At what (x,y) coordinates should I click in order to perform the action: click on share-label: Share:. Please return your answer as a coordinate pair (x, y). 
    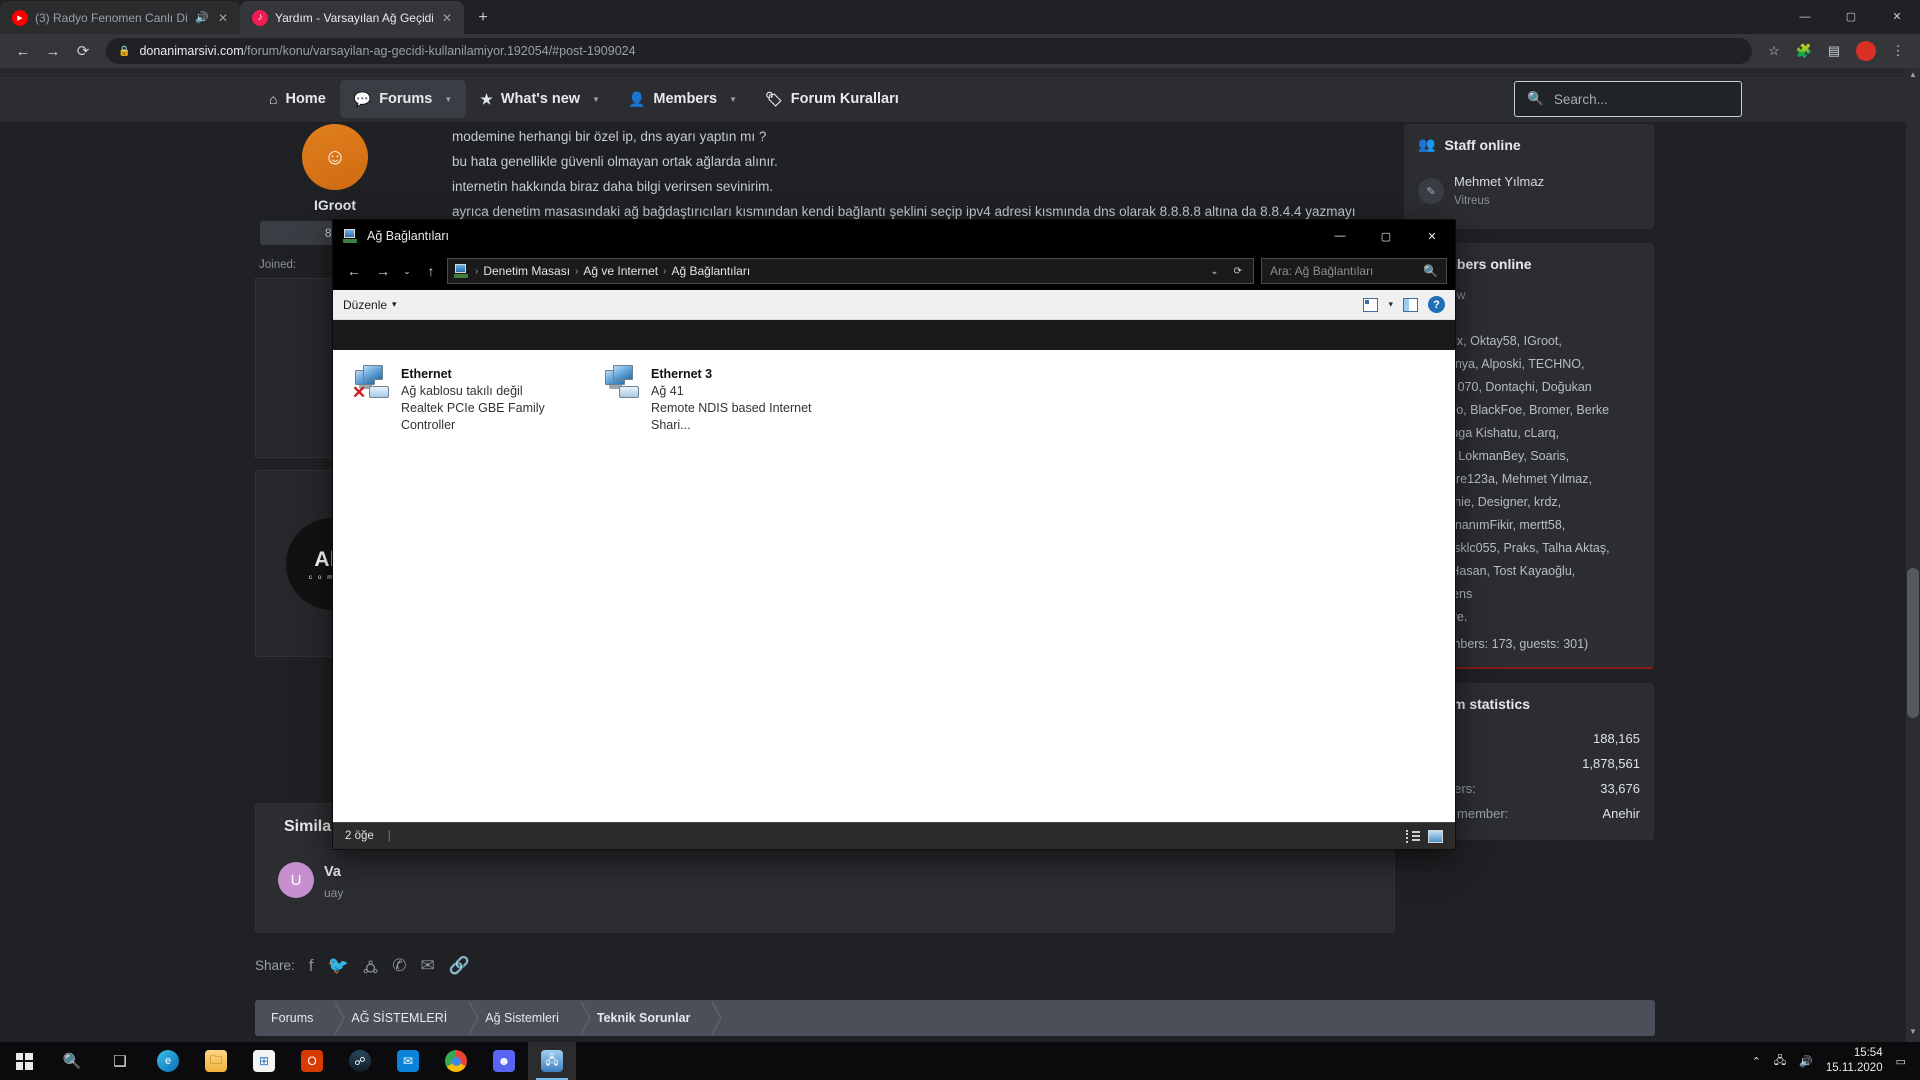
    Looking at the image, I should click on (275, 965).